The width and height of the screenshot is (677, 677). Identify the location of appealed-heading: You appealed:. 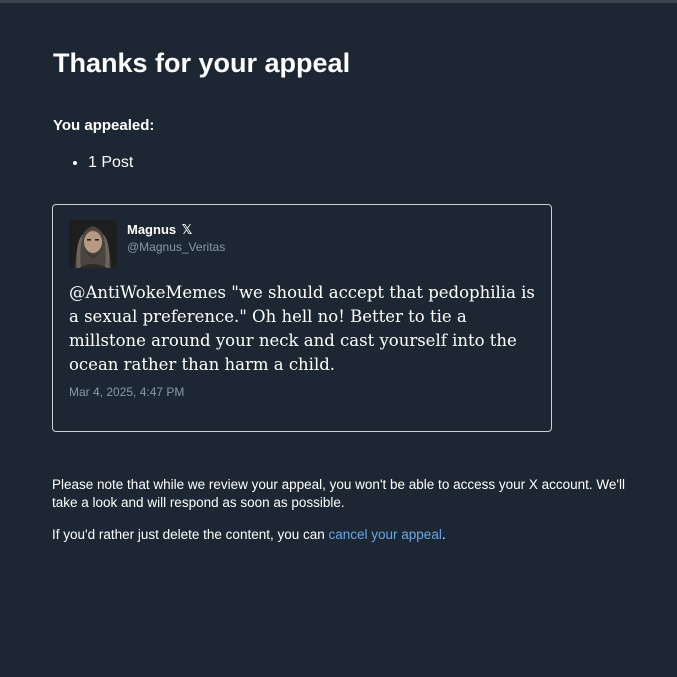
(104, 125).